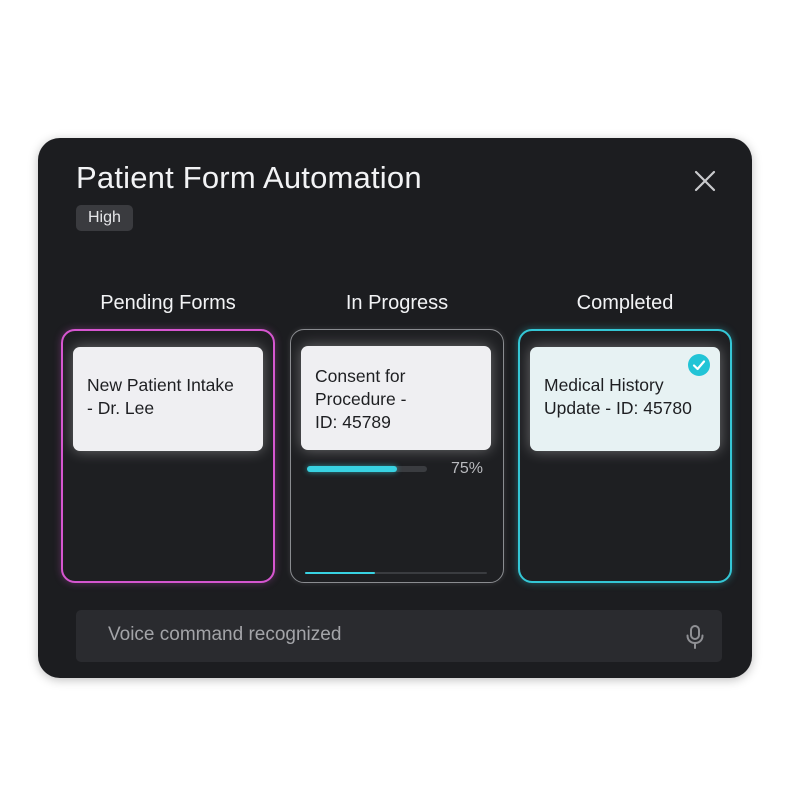 This screenshot has height=800, width=800. What do you see at coordinates (397, 303) in the screenshot?
I see `in-progress-heading: In Progress` at bounding box center [397, 303].